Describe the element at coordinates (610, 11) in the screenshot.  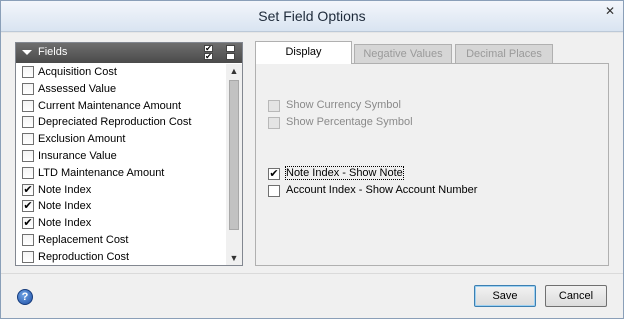
I see `close-button: ✕` at that location.